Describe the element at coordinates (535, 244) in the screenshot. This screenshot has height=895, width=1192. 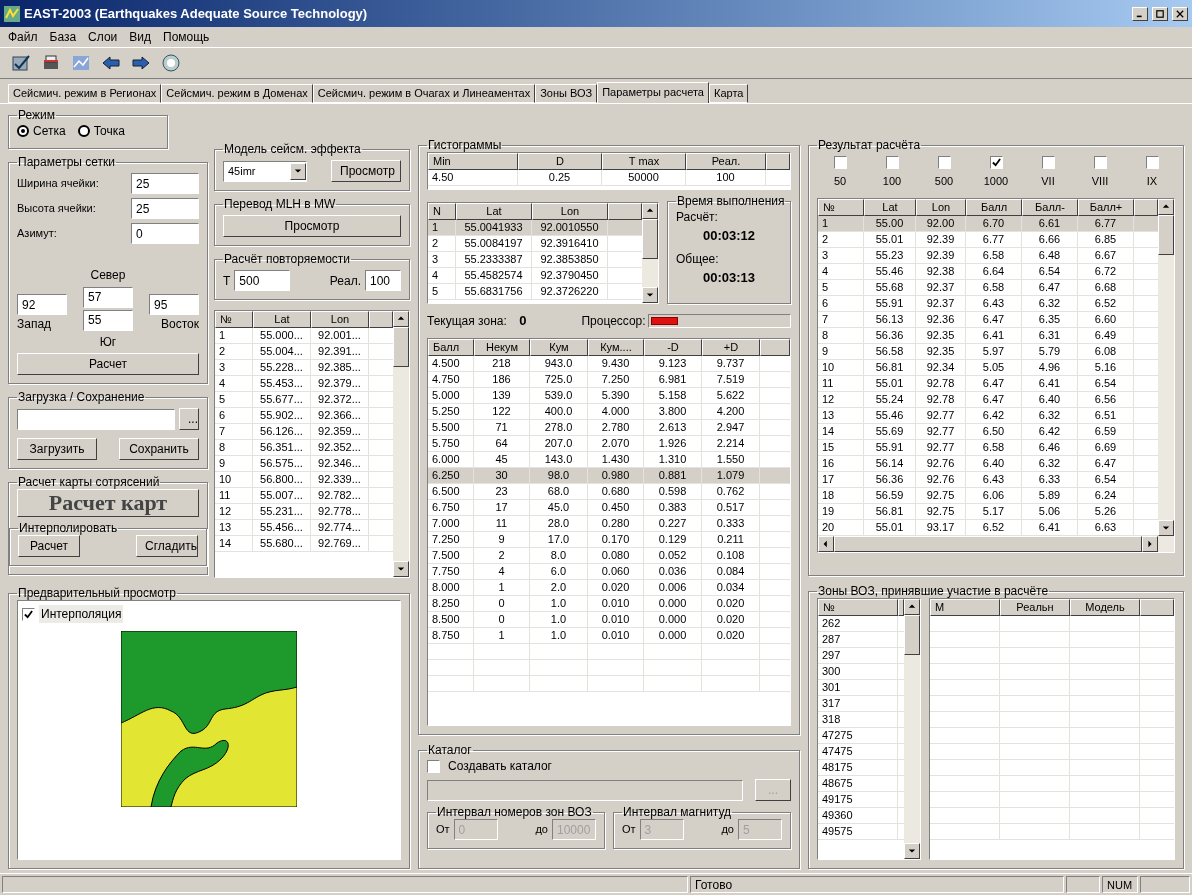
I see `table-row: 2 55.0084197 92.3916410` at that location.